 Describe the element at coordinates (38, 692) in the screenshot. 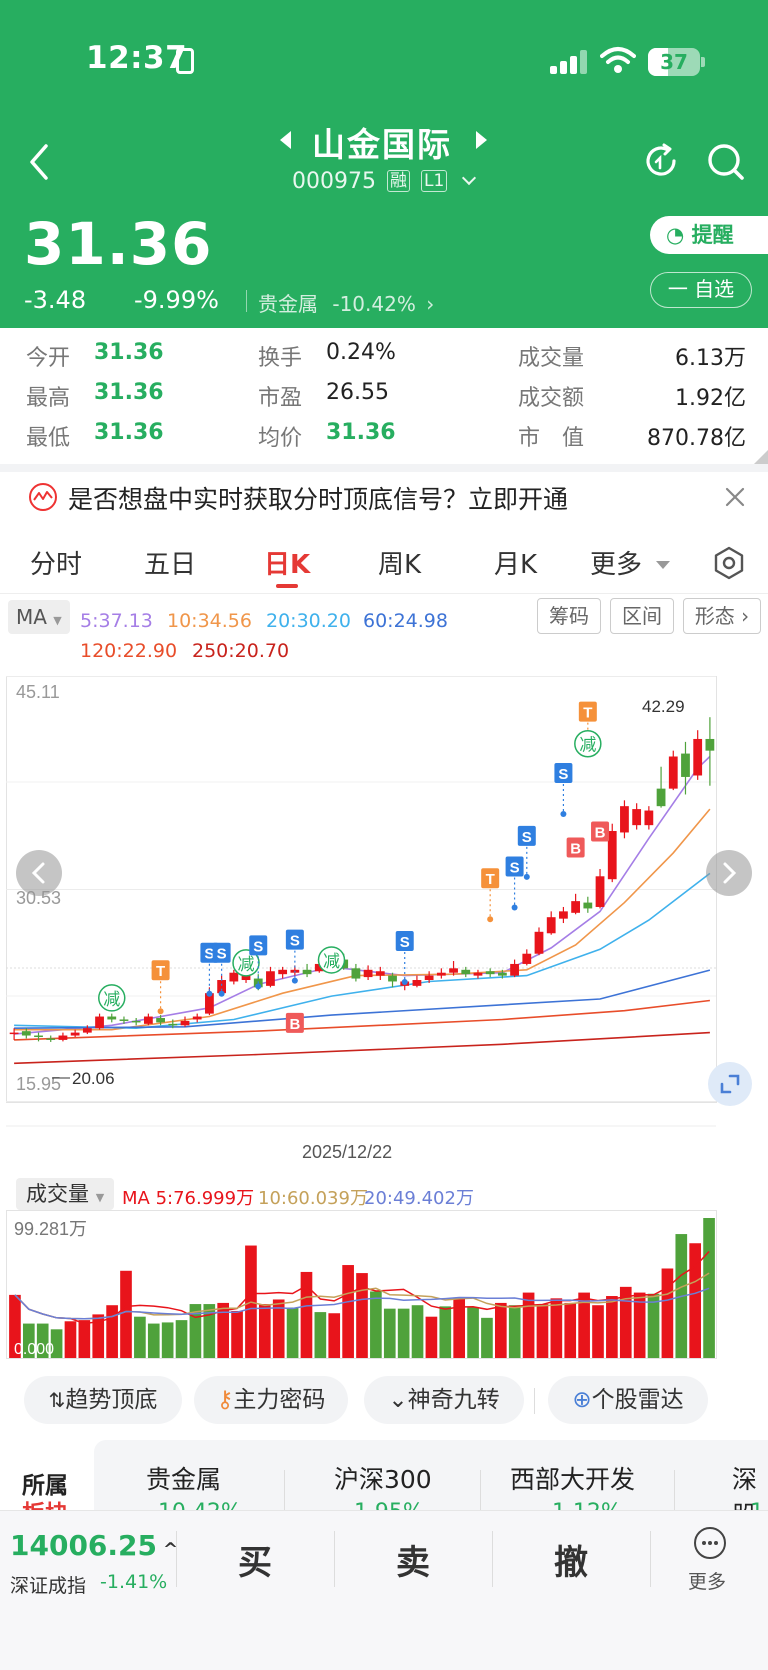

I see `y-axis-top-label: 45.11` at that location.